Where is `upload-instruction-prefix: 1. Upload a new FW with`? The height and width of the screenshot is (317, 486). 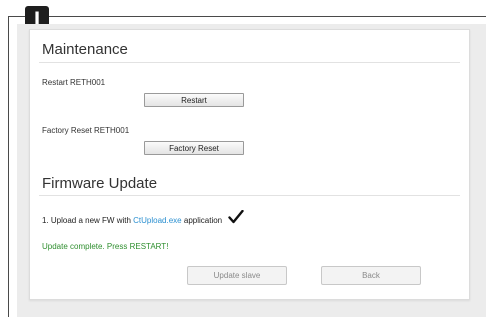
upload-instruction-prefix: 1. Upload a new FW with is located at coordinates (88, 220).